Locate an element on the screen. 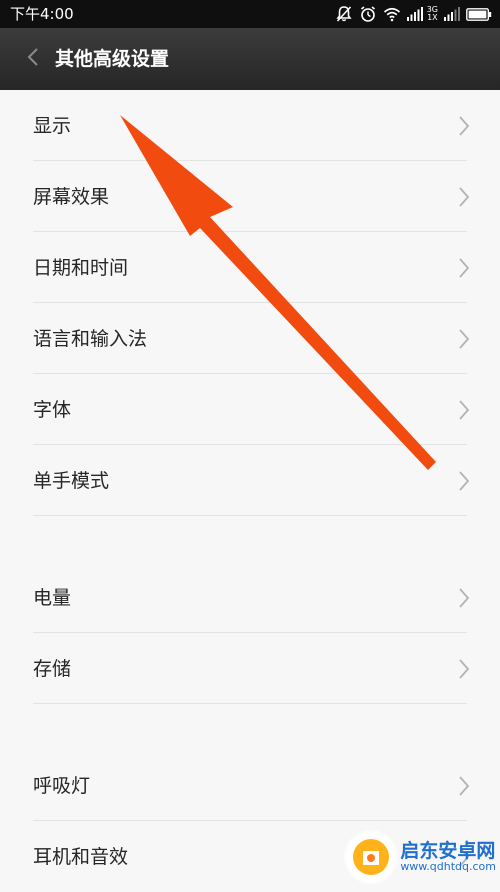  back-button is located at coordinates (33, 59).